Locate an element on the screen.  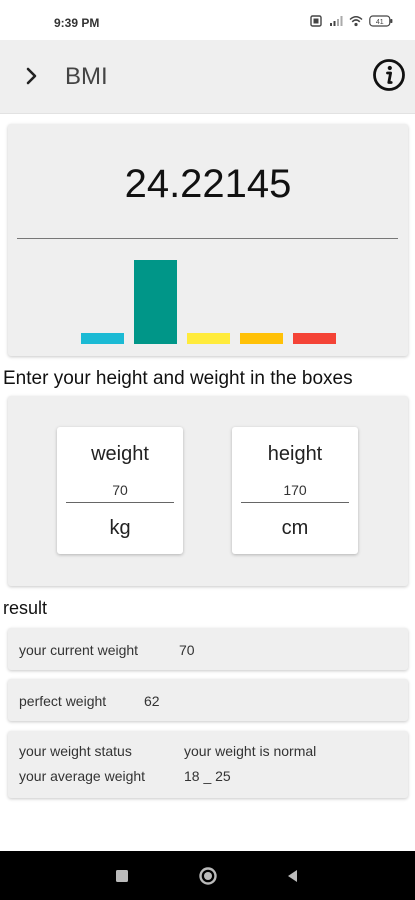
weight-status-label: your weight status is located at coordinates (75, 751).